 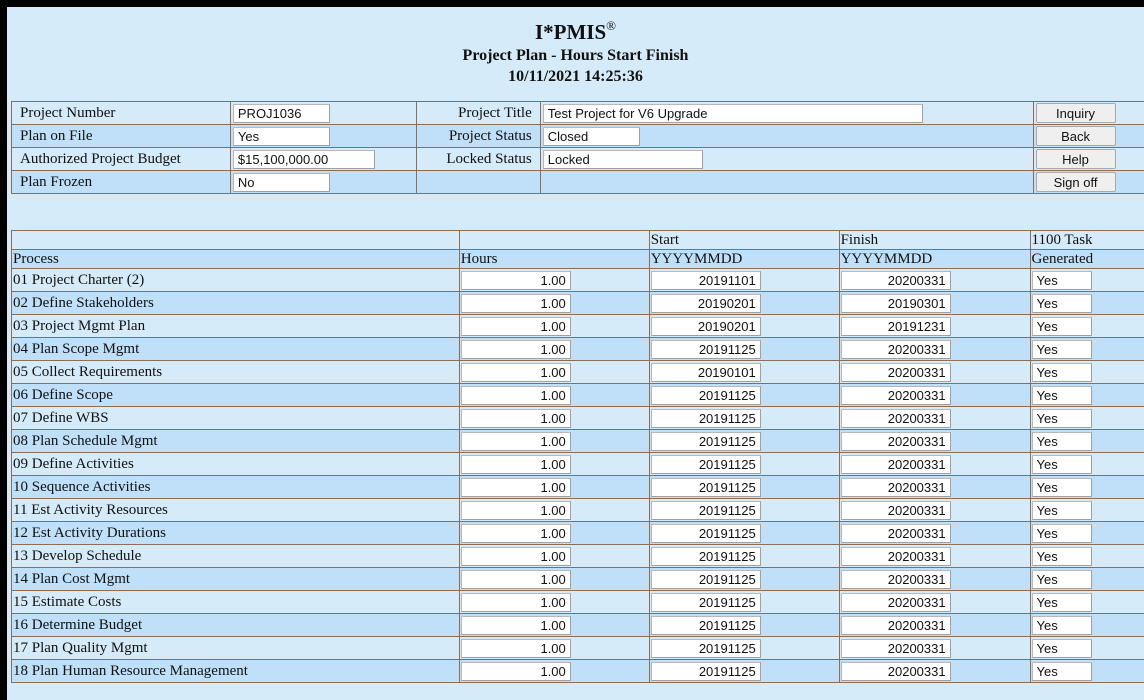 I want to click on back-button: Back, so click(x=1075, y=136).